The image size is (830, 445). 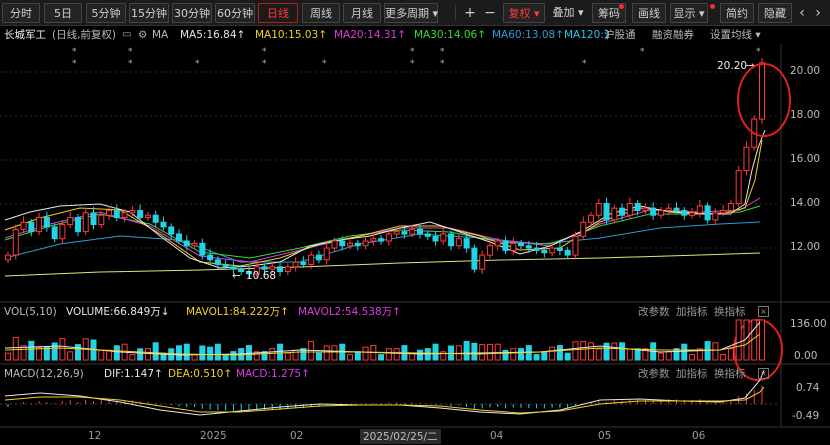 I want to click on date-tick: 06, so click(x=699, y=436).